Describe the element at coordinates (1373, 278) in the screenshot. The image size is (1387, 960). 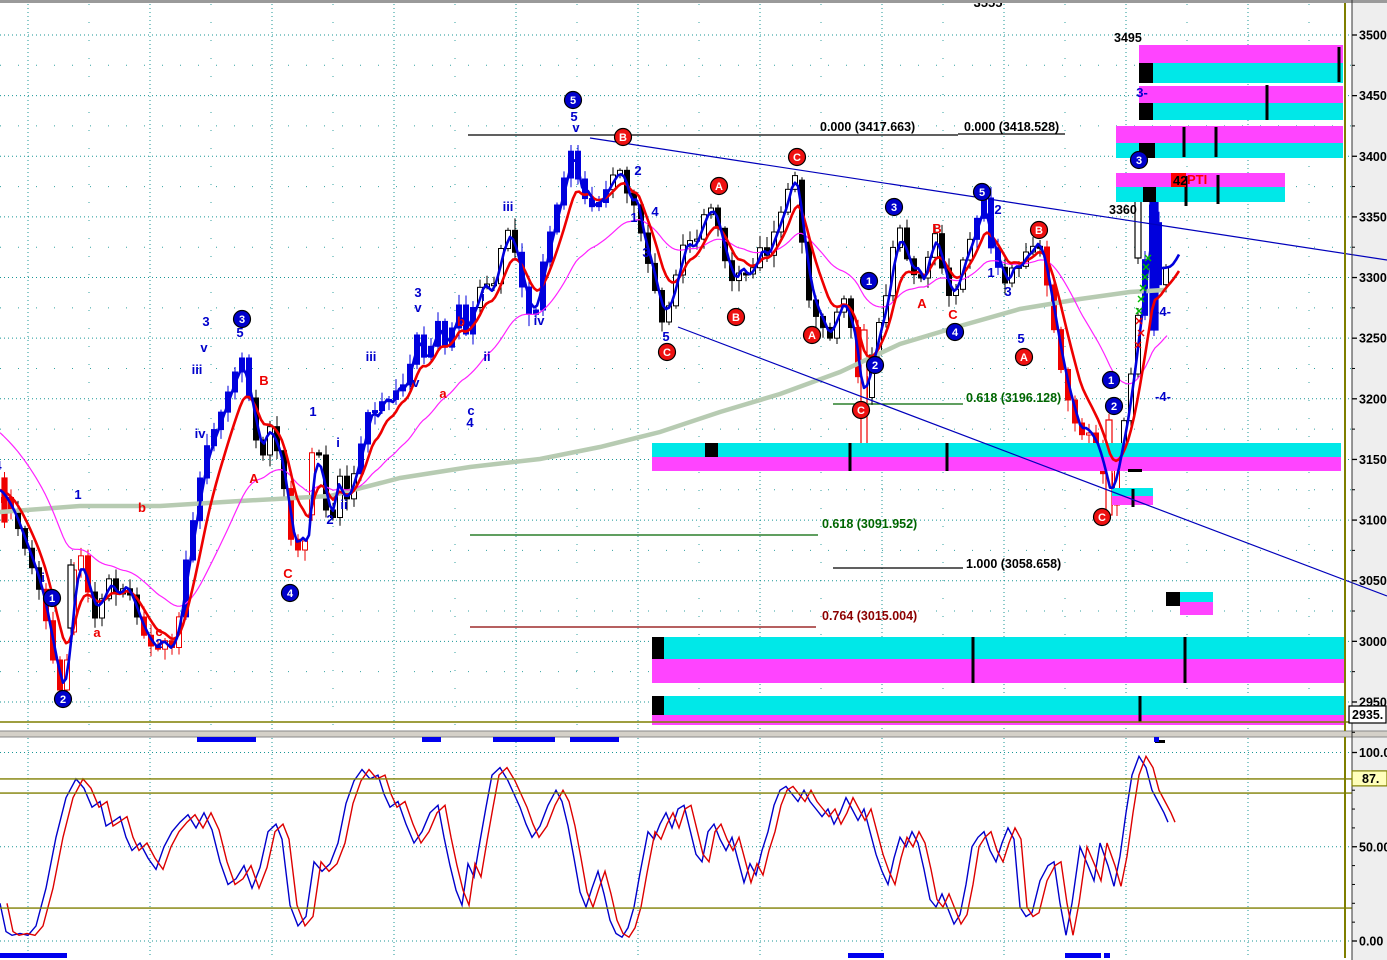
I see `price-axis-label: 3300` at that location.